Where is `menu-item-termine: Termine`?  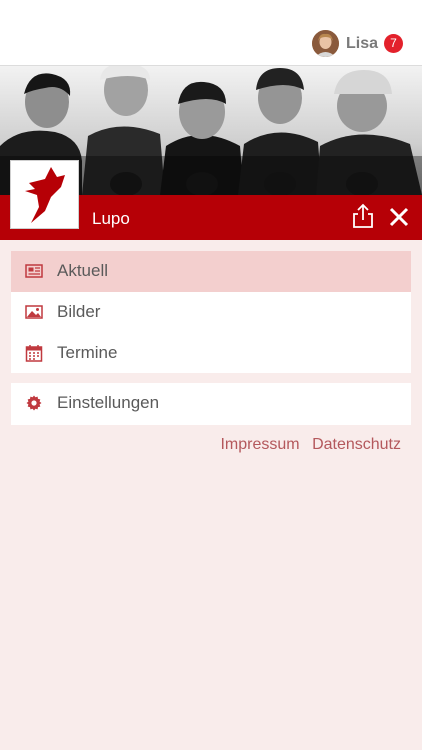
menu-item-termine: Termine is located at coordinates (211, 353).